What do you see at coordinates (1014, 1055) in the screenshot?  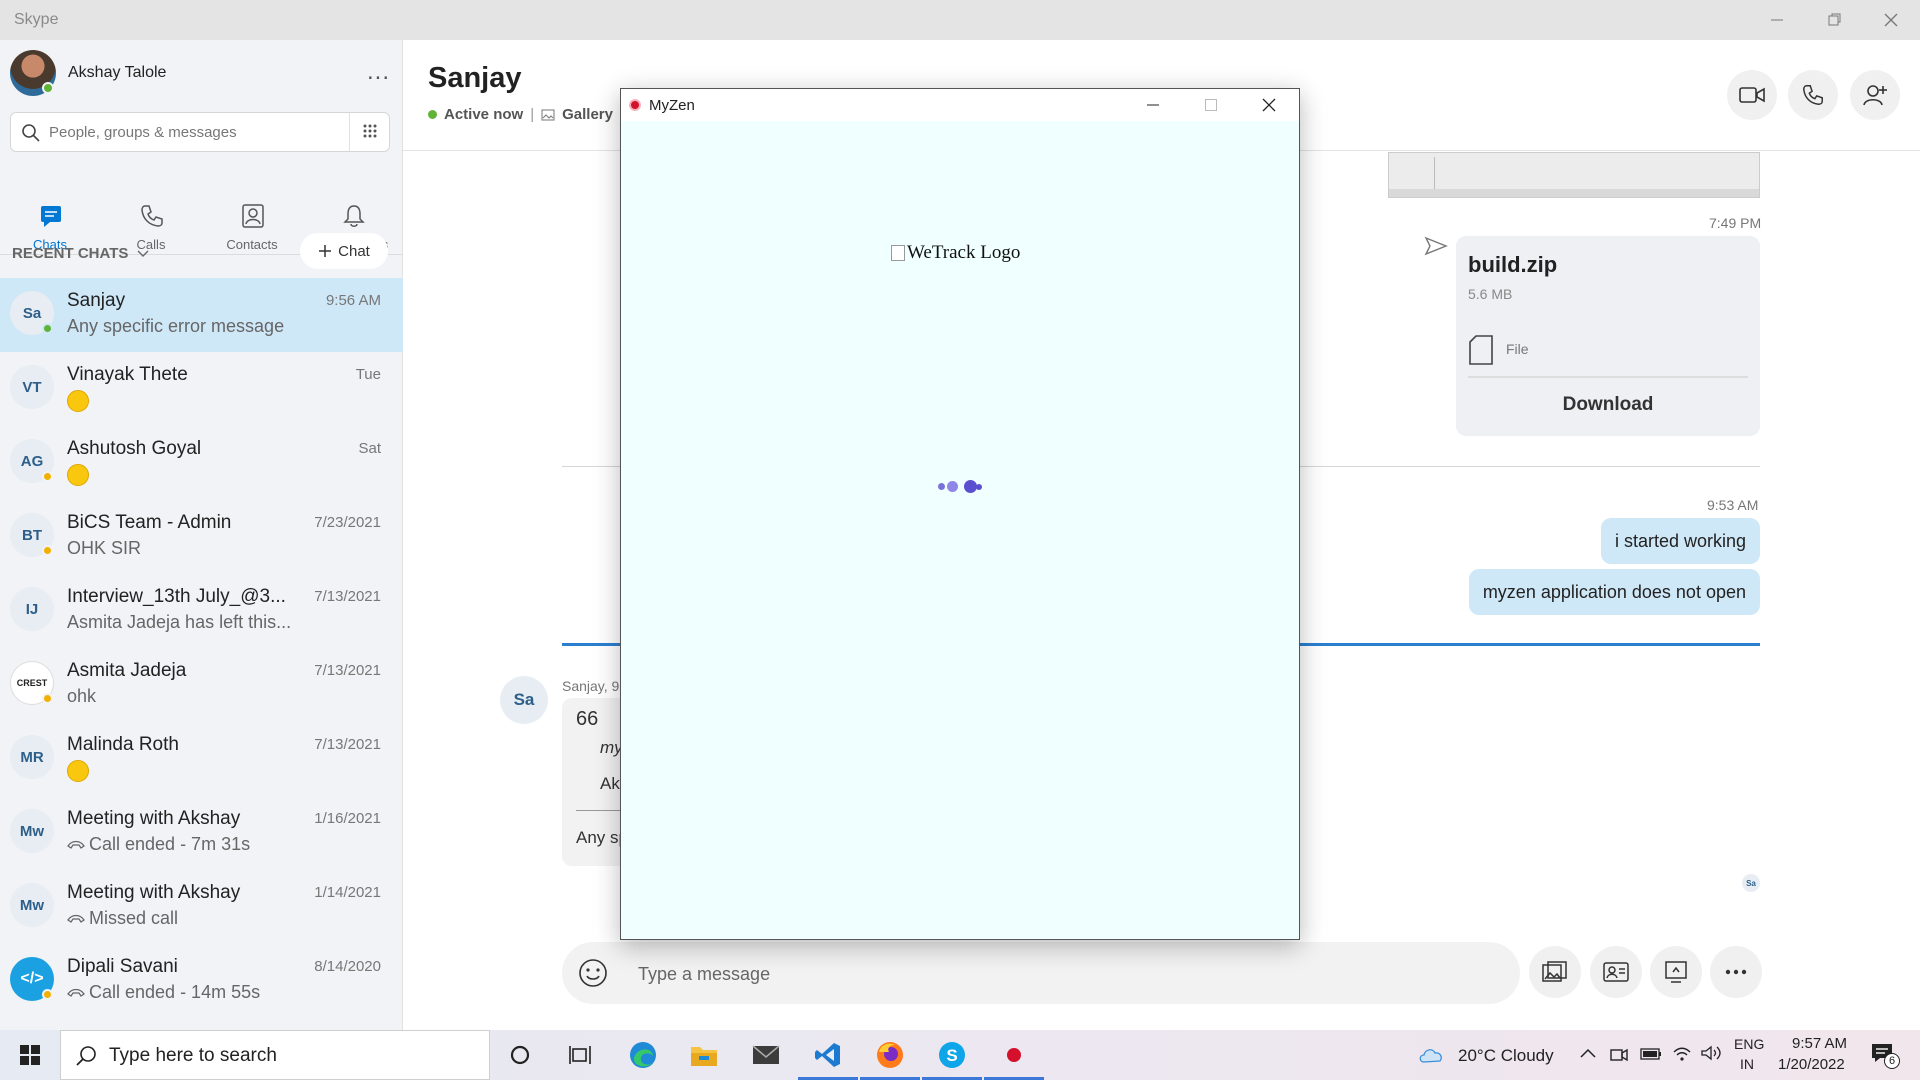 I see `myzen-taskbar-button` at bounding box center [1014, 1055].